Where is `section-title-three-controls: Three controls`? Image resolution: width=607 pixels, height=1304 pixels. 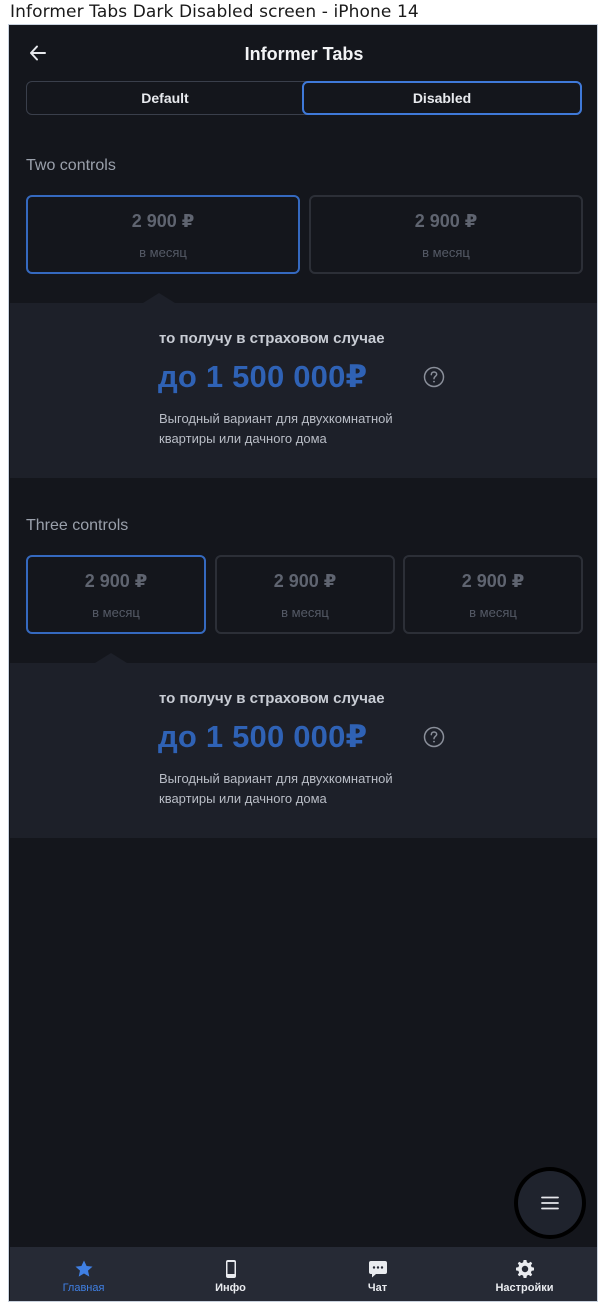
section-title-three-controls: Three controls is located at coordinates (77, 525).